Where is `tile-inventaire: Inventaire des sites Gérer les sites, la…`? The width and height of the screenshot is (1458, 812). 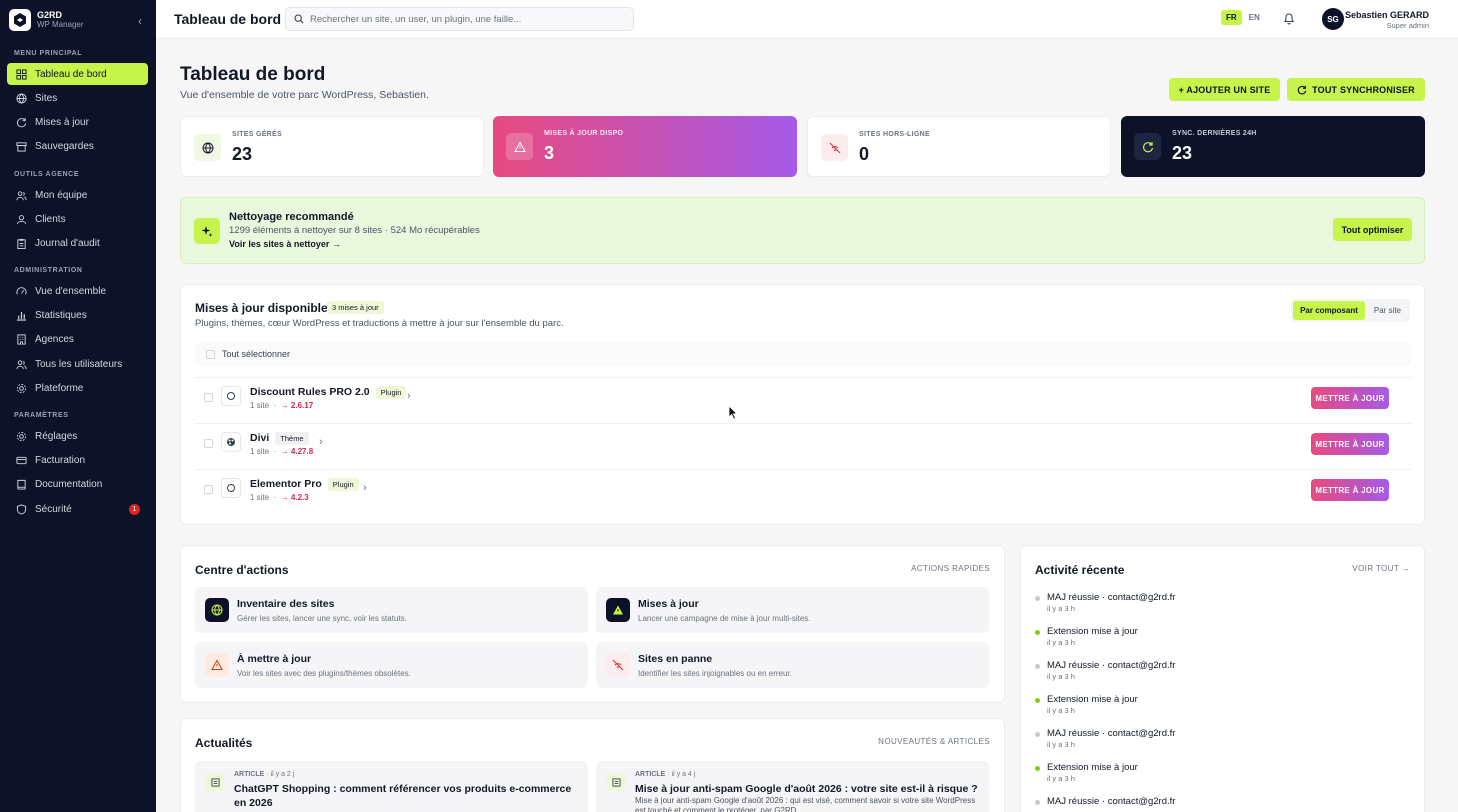
tile-inventaire: Inventaire des sites Gérer les sites, la… is located at coordinates (391, 610).